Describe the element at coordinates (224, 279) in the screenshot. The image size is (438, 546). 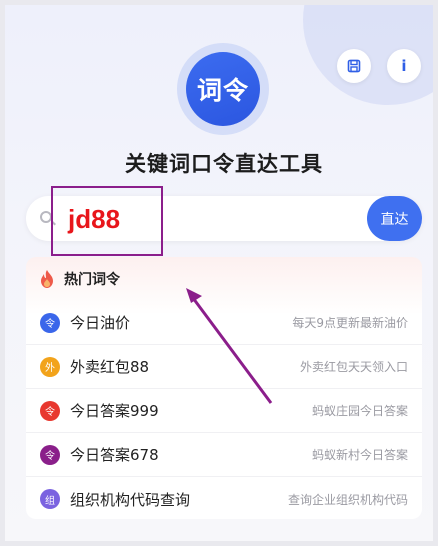
I see `panel-header: 热门词令` at that location.